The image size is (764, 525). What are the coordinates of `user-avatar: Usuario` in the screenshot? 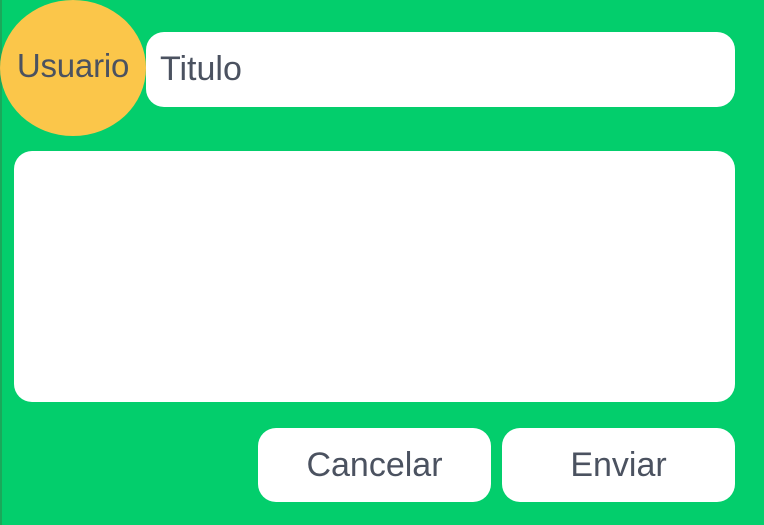 It's located at (73, 68).